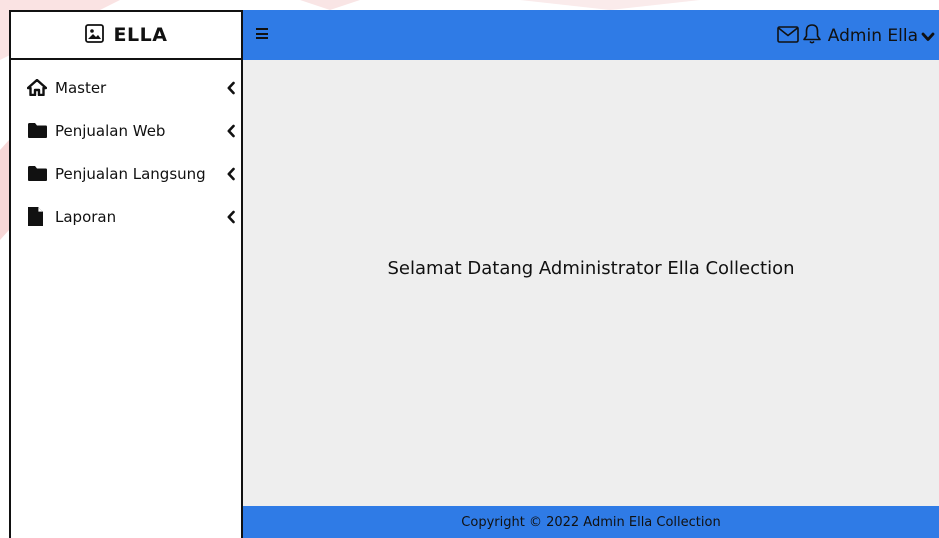 This screenshot has width=939, height=538. Describe the element at coordinates (126, 87) in the screenshot. I see `sidebar-item-master: Master` at that location.